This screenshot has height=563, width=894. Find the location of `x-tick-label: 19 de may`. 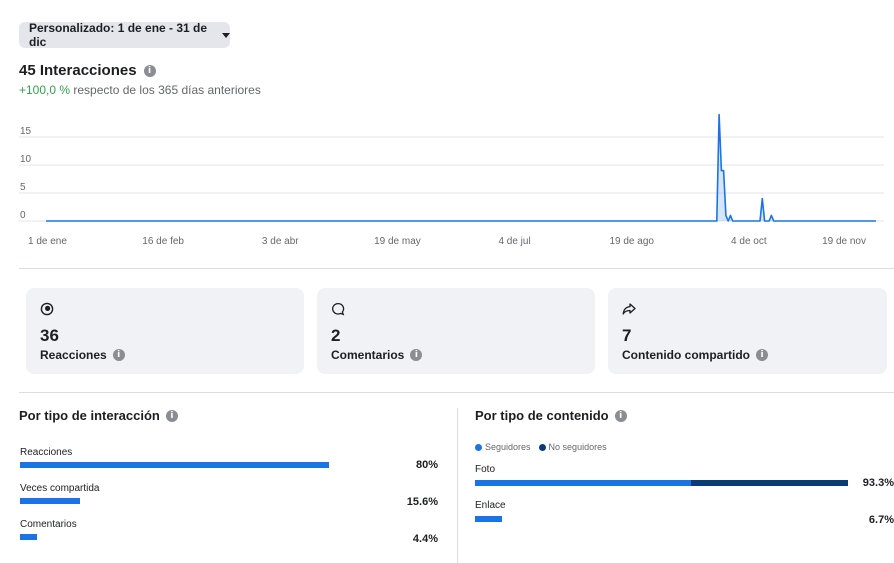

x-tick-label: 19 de may is located at coordinates (397, 241).